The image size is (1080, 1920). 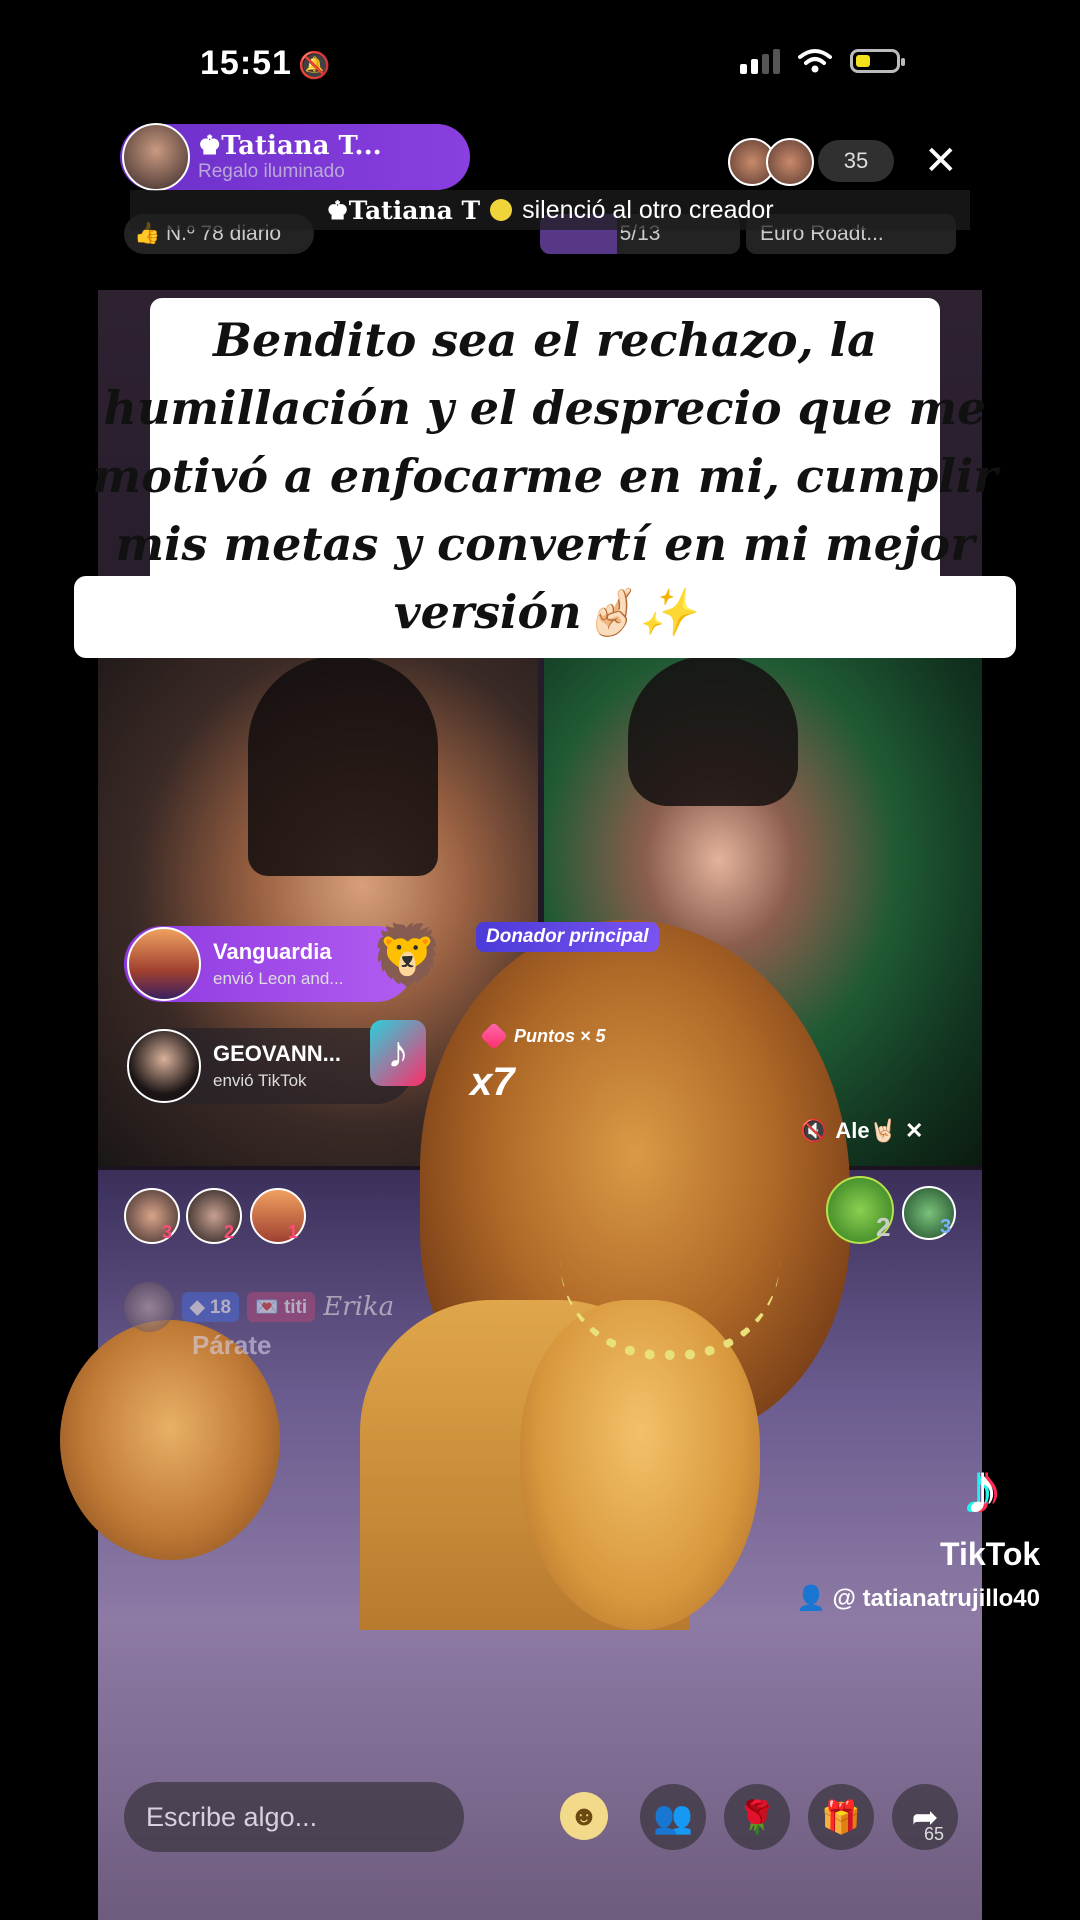 What do you see at coordinates (815, 61) in the screenshot?
I see `wifi-icon` at bounding box center [815, 61].